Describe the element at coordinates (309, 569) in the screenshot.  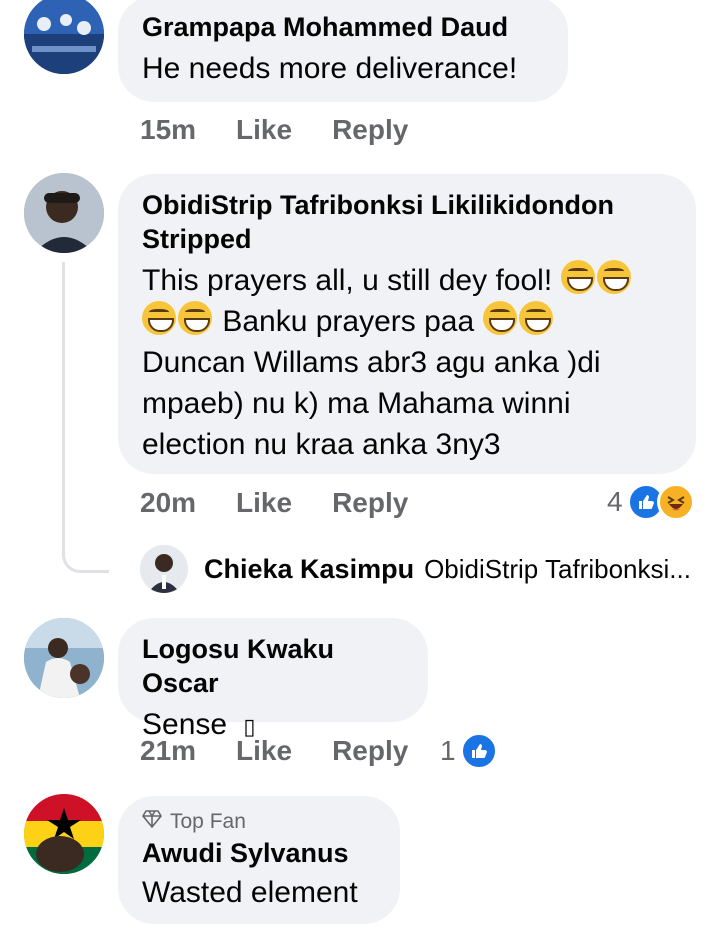
I see `reply-author: Chieka Kasimpu` at that location.